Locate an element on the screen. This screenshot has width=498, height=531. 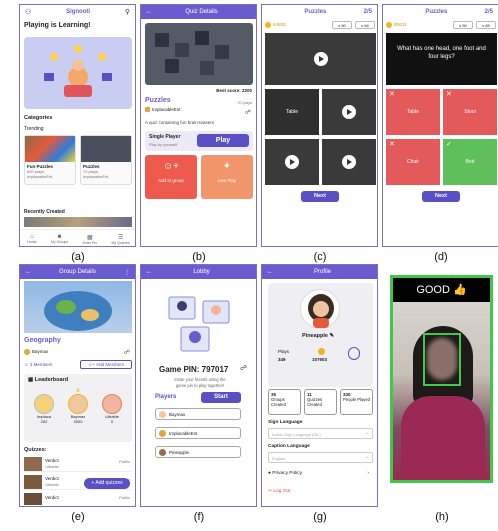
answer-stool: ✕ Stool is located at coordinates (470, 112).